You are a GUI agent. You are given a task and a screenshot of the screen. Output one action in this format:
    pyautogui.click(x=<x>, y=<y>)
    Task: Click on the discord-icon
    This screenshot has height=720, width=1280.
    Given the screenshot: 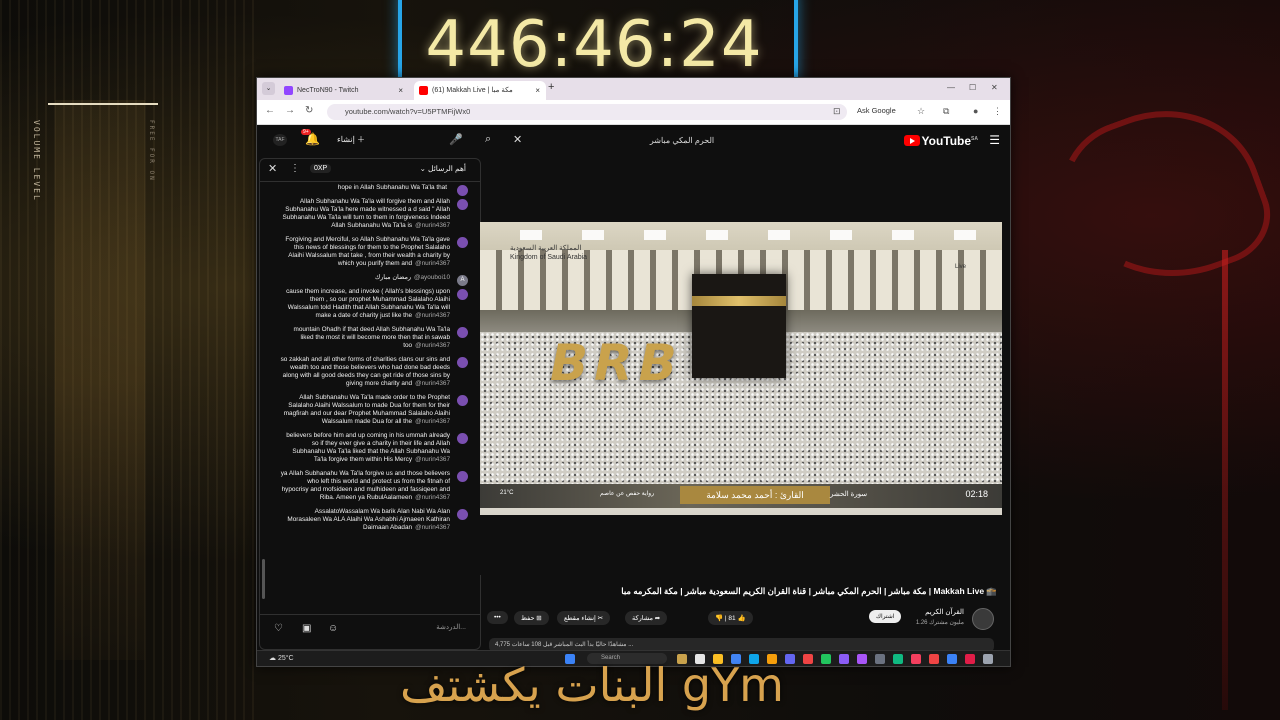 What is the action you would take?
    pyautogui.click(x=844, y=659)
    